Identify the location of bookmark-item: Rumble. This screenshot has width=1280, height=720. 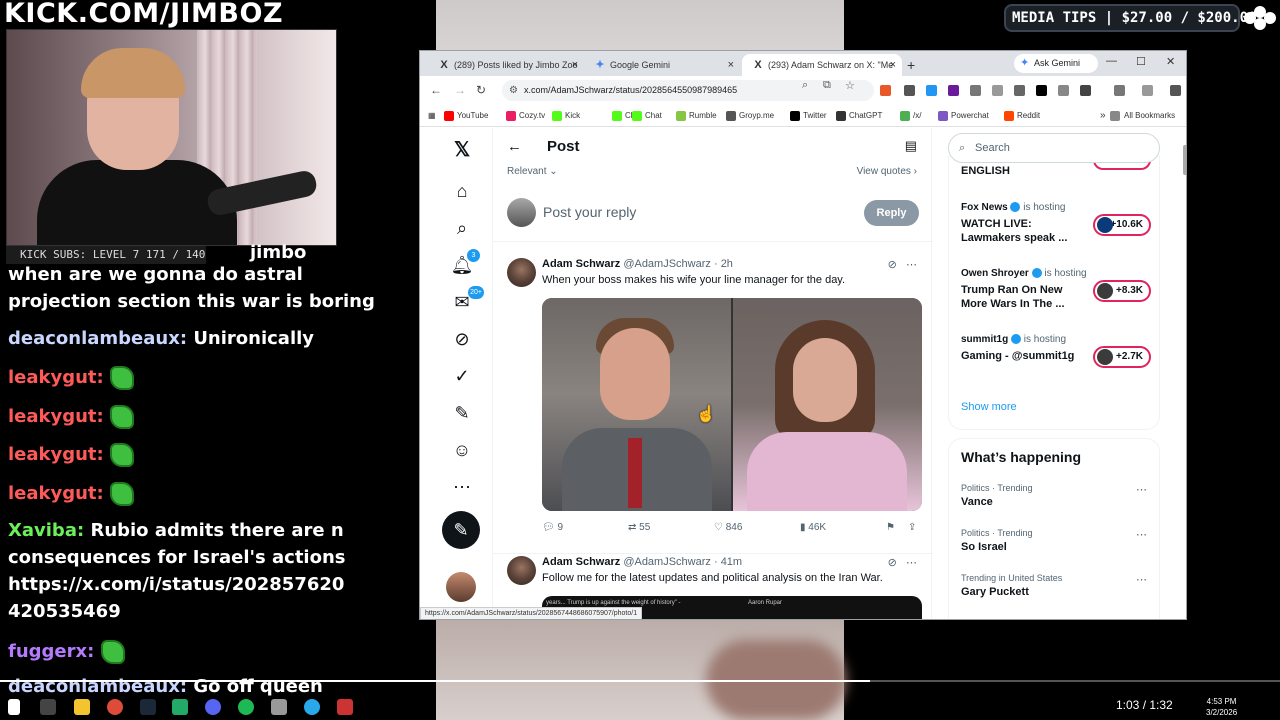
(696, 116).